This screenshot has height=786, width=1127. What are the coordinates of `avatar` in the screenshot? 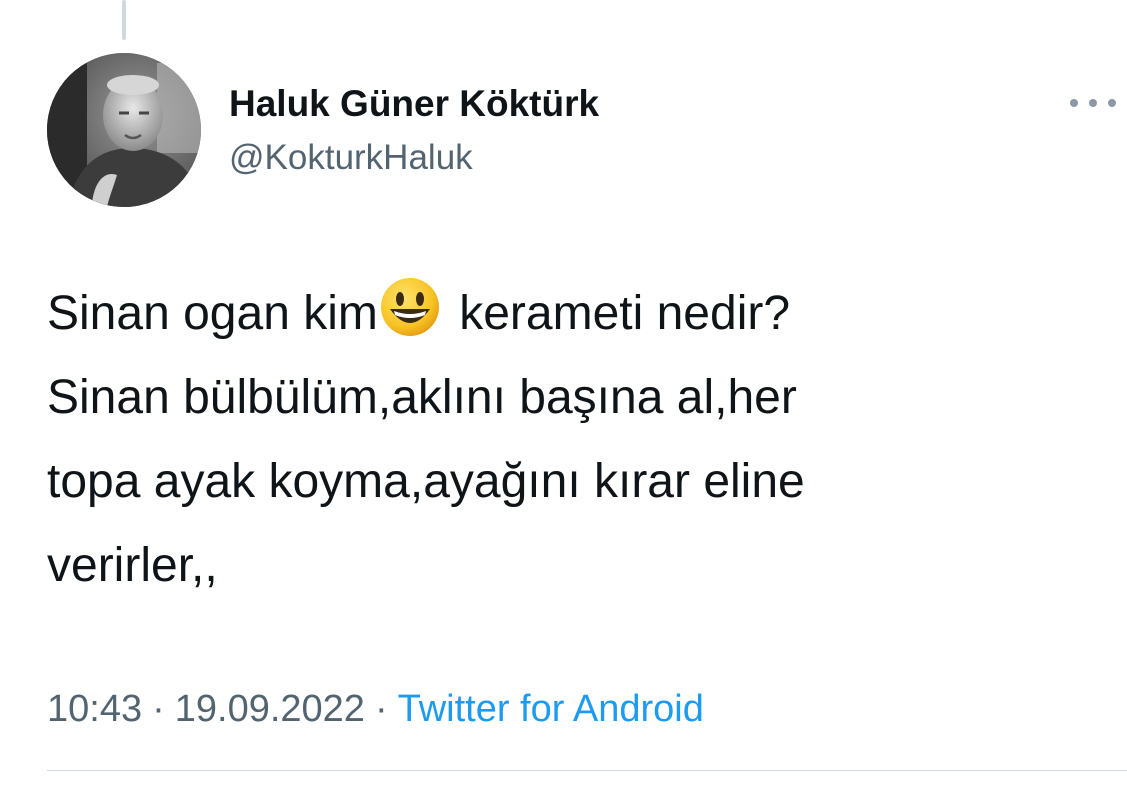 It's located at (124, 130).